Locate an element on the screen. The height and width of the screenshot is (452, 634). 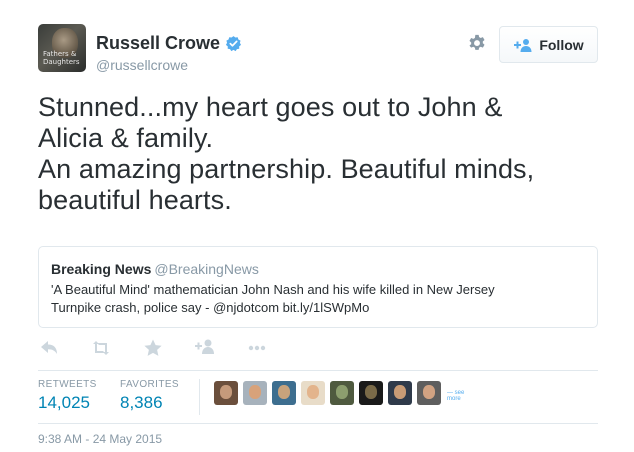
quoted-tweet-handle: @BreakingNews is located at coordinates (206, 269).